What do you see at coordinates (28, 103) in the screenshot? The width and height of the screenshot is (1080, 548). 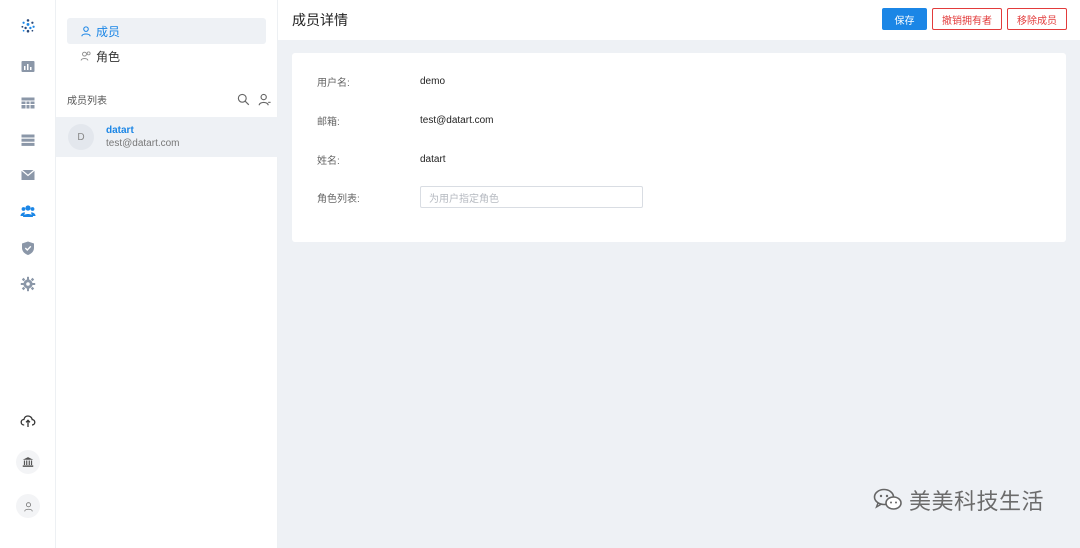 I see `table-icon` at bounding box center [28, 103].